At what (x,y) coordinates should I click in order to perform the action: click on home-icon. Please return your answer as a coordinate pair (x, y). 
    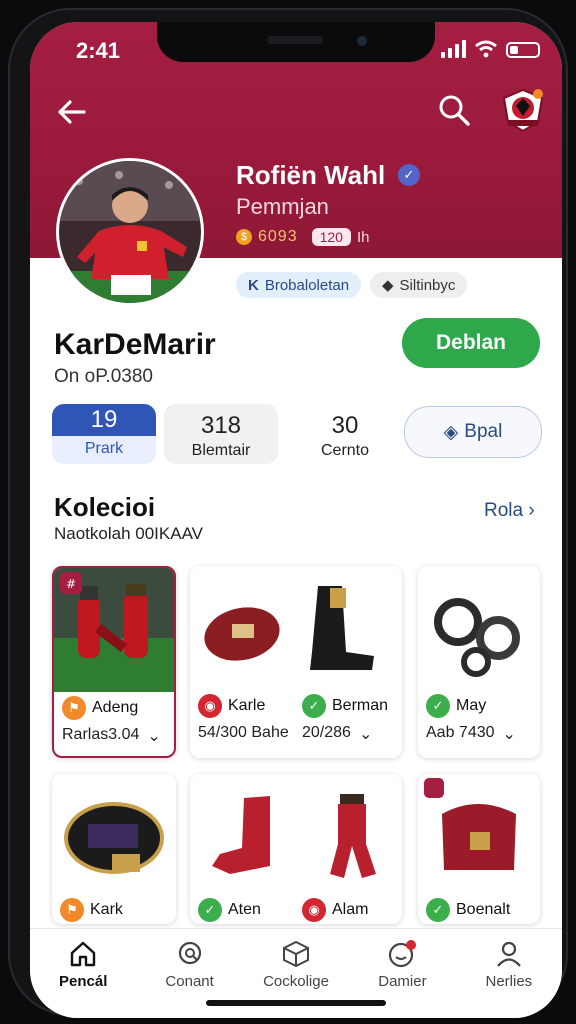
    Looking at the image, I should click on (83, 954).